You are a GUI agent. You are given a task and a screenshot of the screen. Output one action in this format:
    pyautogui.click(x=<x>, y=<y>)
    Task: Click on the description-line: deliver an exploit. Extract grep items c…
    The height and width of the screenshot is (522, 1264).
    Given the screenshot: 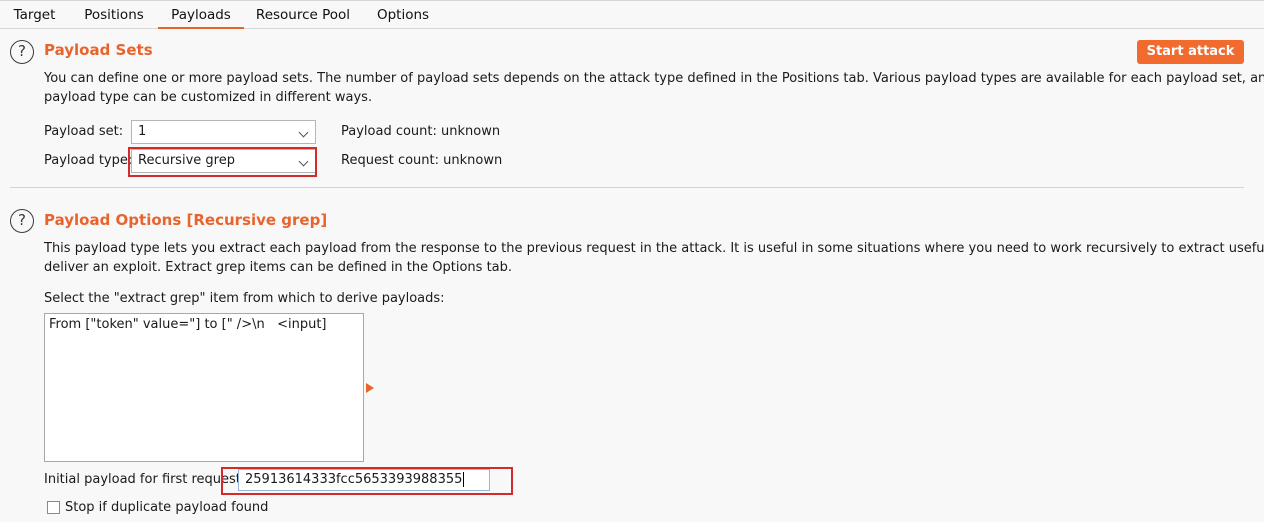 What is the action you would take?
    pyautogui.click(x=278, y=267)
    